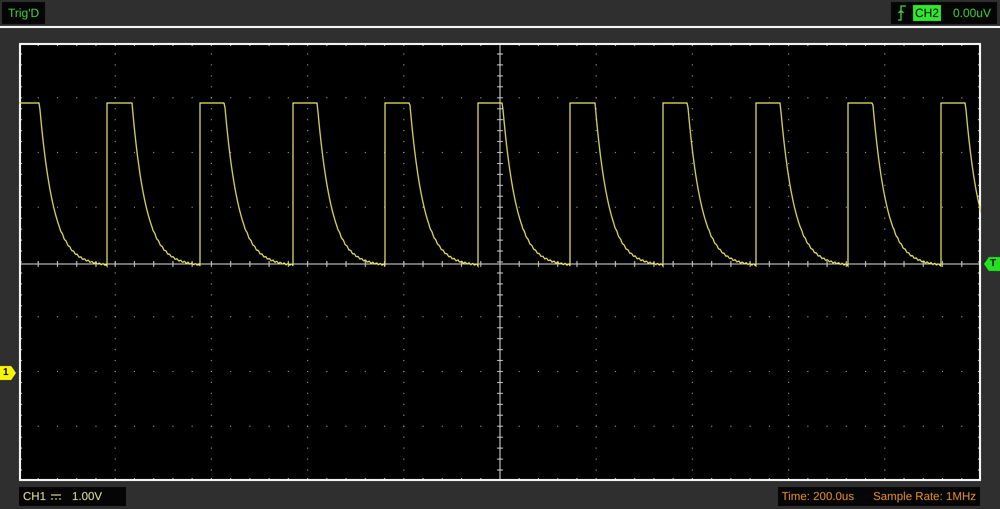 The width and height of the screenshot is (1000, 509). Describe the element at coordinates (56, 497) in the screenshot. I see `dc-coupling-icon` at that location.